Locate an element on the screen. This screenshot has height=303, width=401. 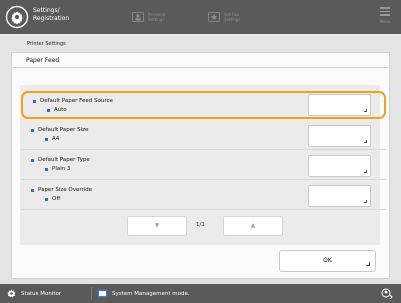
breadcrumb: Printer Settings is located at coordinates (46, 44).